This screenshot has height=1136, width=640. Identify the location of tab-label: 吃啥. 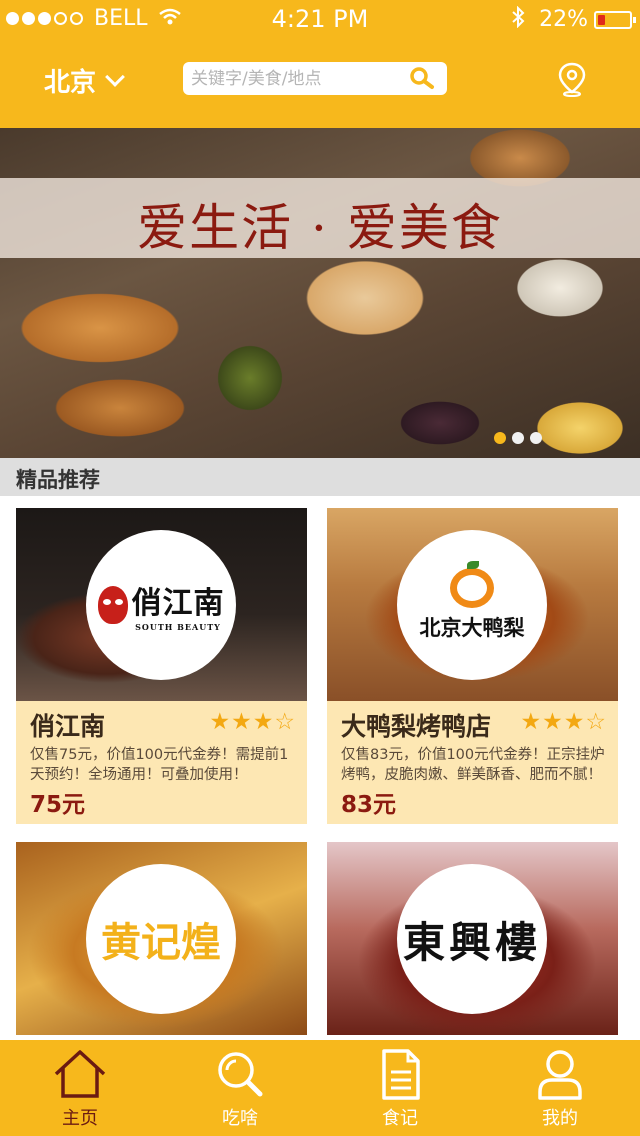
(240, 1118).